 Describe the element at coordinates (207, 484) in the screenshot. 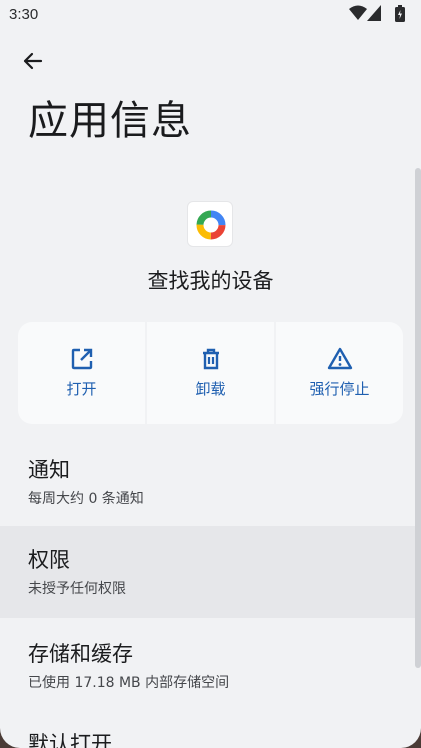

I see `pref-notifications: 通知 每周大约 0 条通知` at that location.